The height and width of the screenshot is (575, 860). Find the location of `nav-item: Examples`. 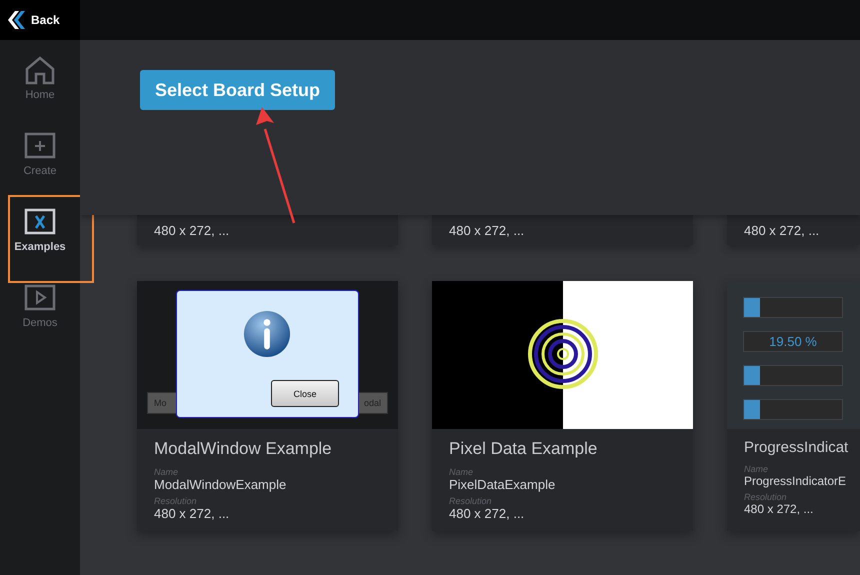

nav-item: Examples is located at coordinates (40, 230).